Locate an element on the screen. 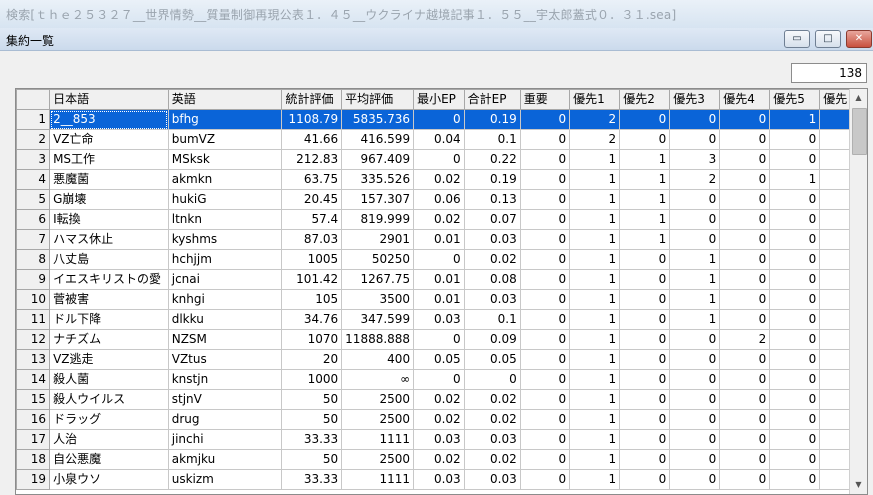  minimize-button: ▭ is located at coordinates (797, 39).